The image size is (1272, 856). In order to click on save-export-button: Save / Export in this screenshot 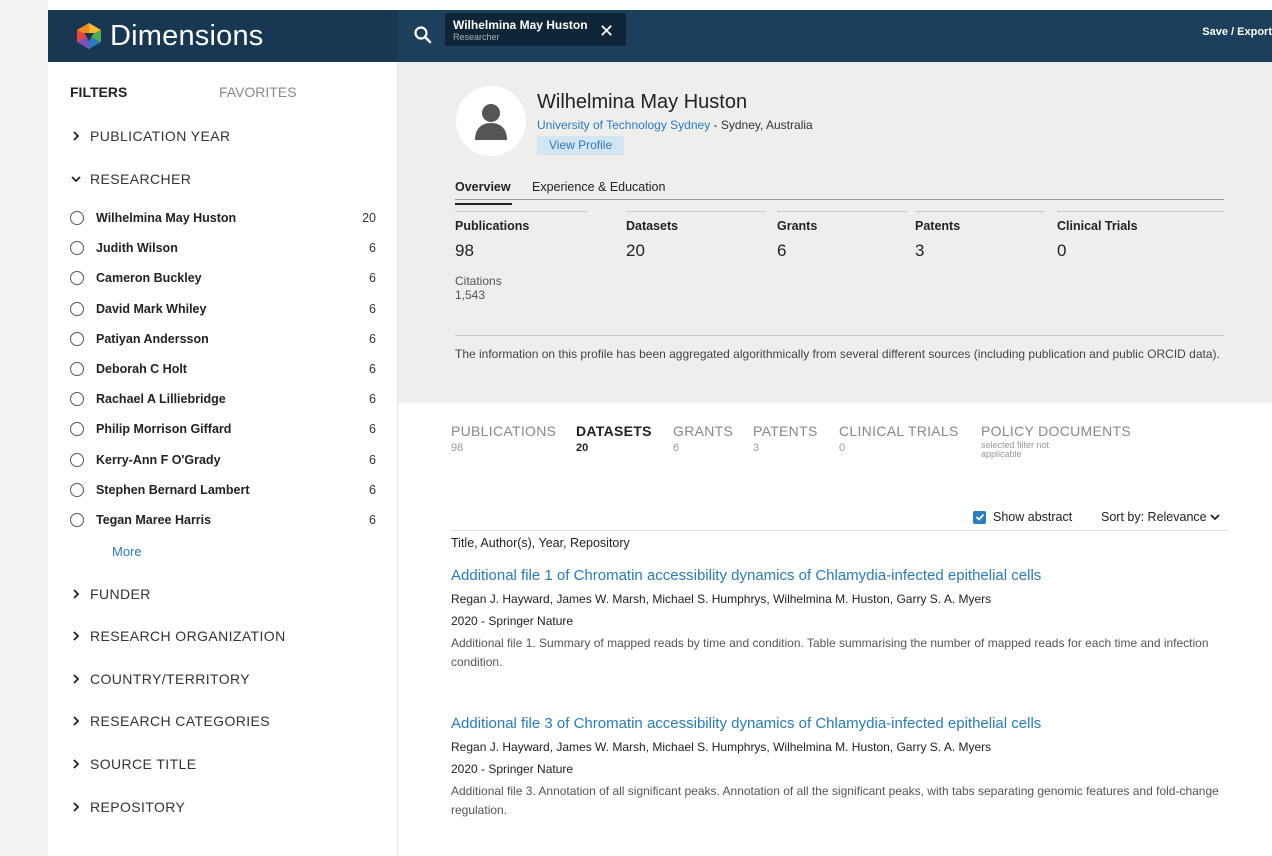, I will do `click(1237, 32)`.